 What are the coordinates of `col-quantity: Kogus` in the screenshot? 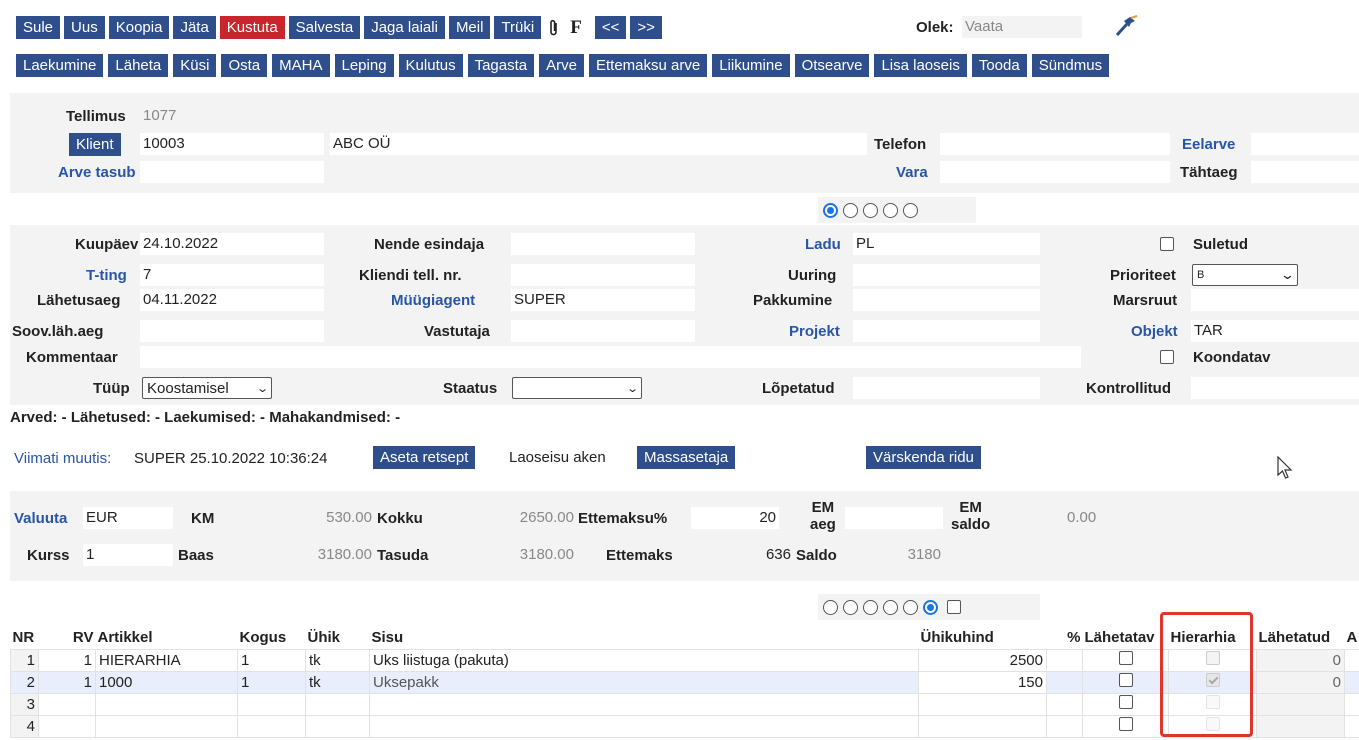 It's located at (272, 638).